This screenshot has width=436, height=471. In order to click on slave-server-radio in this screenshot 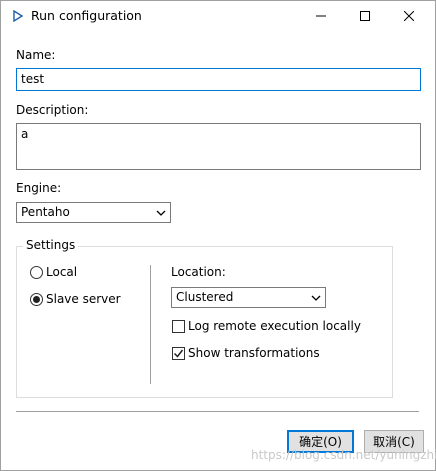, I will do `click(36, 299)`.